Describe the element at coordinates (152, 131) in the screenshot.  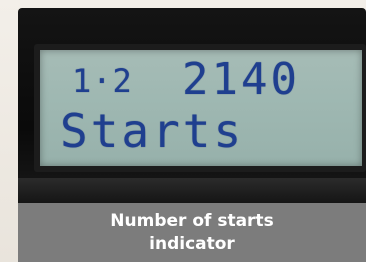
I see `starts-label: Starts` at that location.